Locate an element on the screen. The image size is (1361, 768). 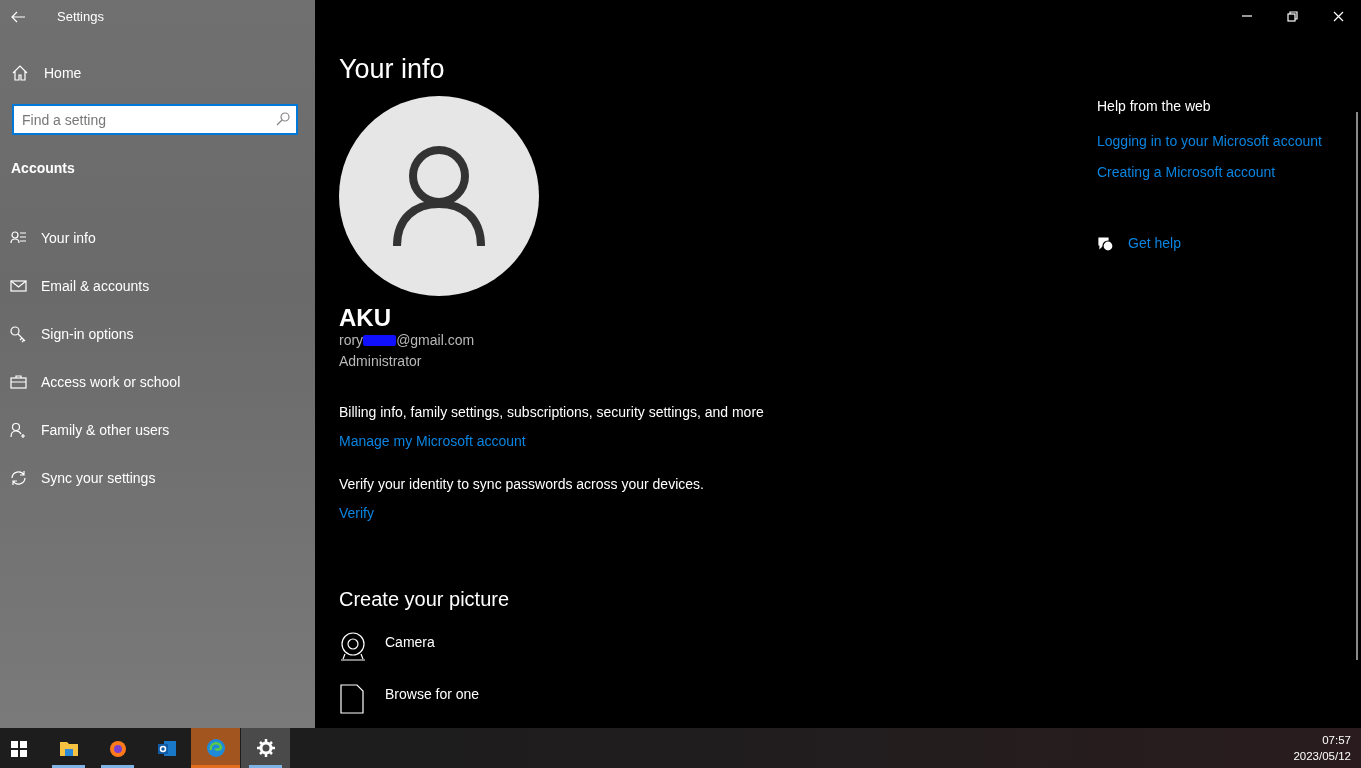
edge-icon is located at coordinates (215, 748).